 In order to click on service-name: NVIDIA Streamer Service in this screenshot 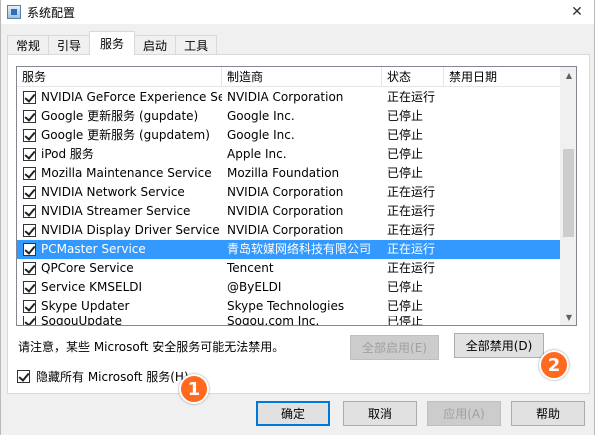, I will do `click(116, 211)`.